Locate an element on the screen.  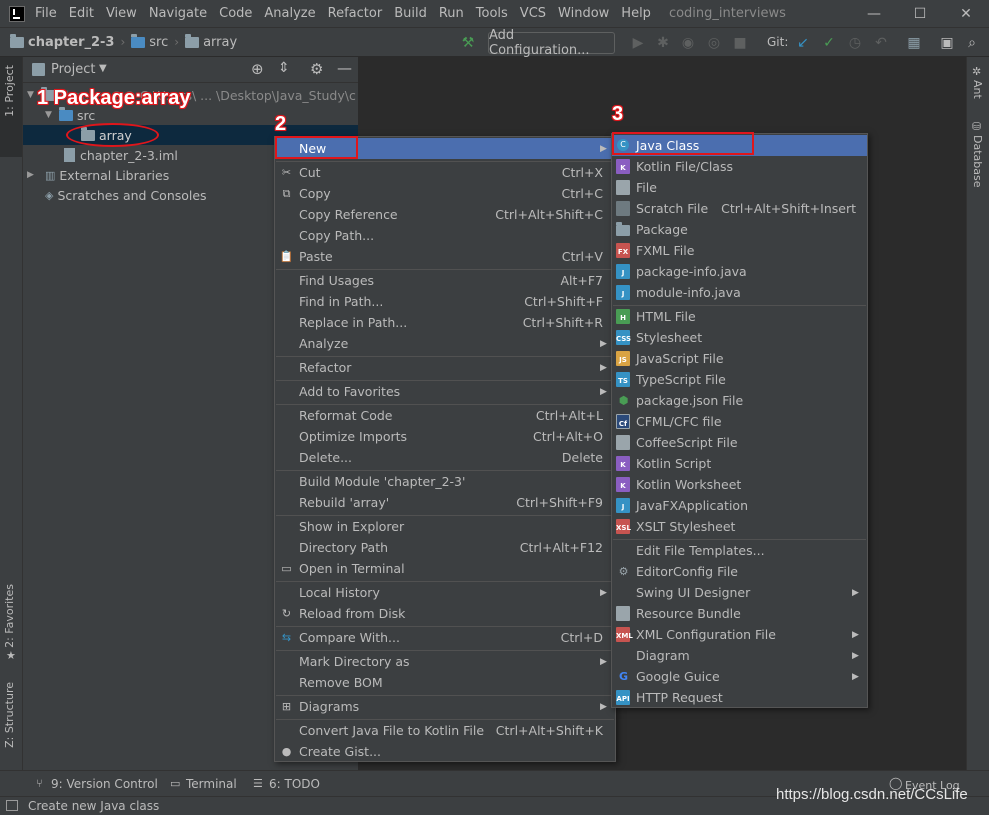
menu-reload-from-disk: ↻ Reload from Disk is located at coordinates (445, 613).